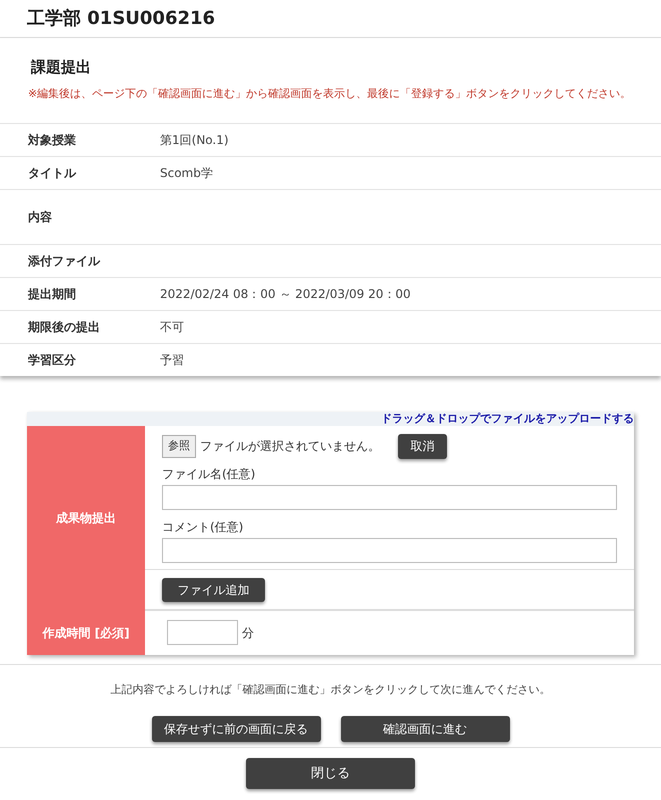 The width and height of the screenshot is (661, 800). What do you see at coordinates (121, 19) in the screenshot?
I see `page-title: 工学部 01SU006216` at bounding box center [121, 19].